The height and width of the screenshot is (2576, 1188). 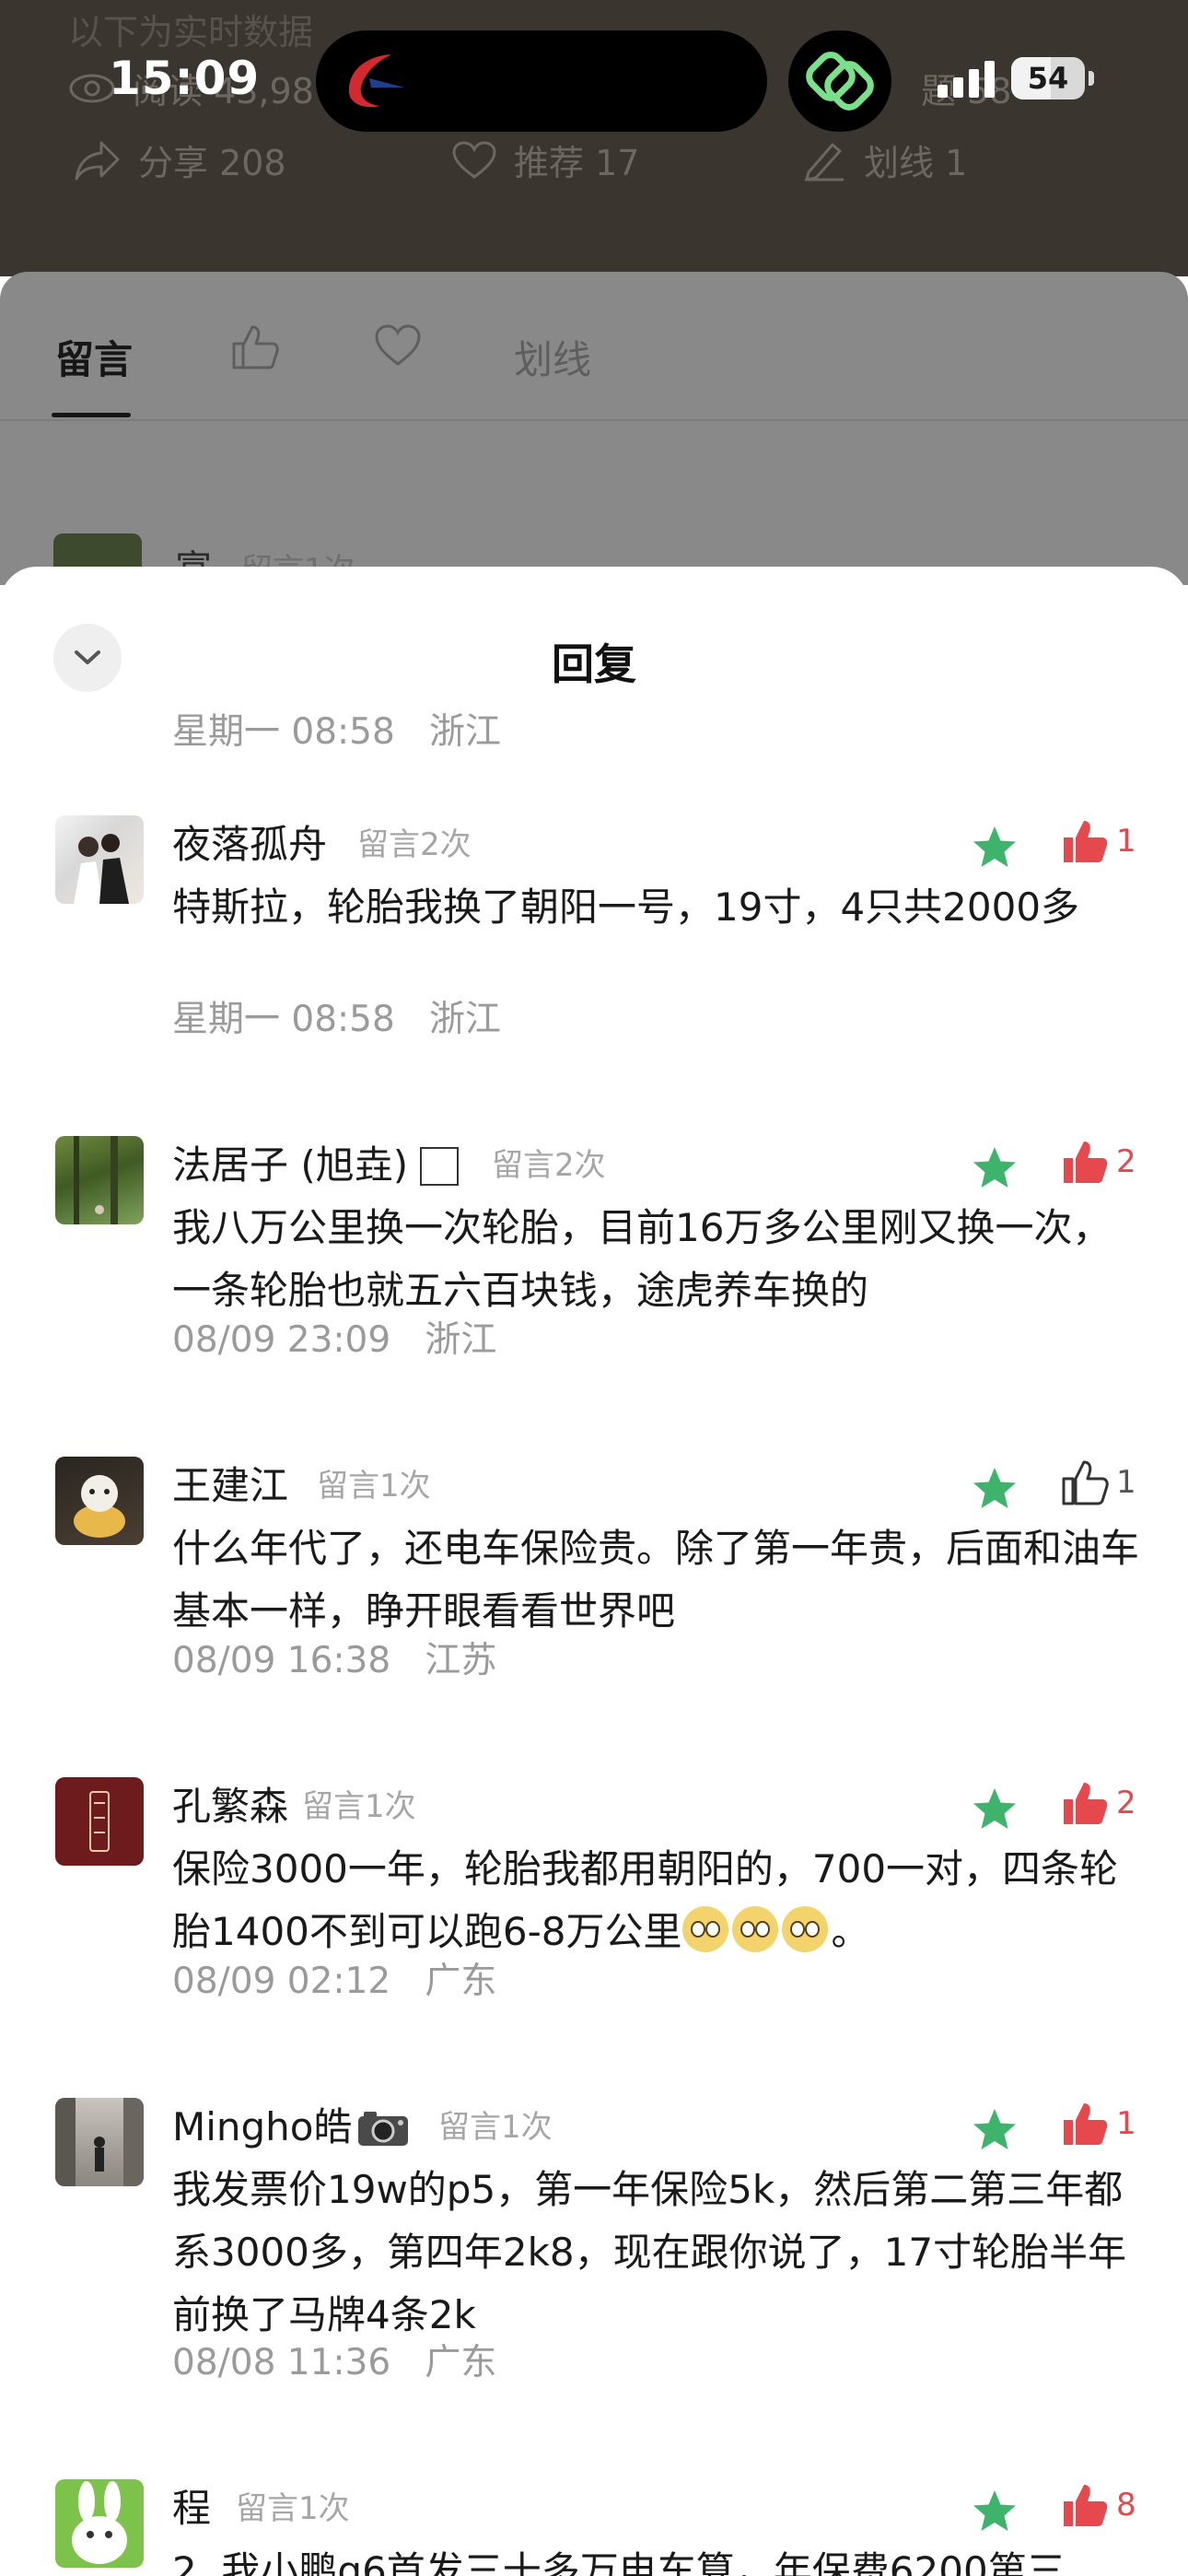 I want to click on comment-text: 特斯拉，轮胎我换了朝阳一号，19寸，4只共2000多, so click(x=626, y=907).